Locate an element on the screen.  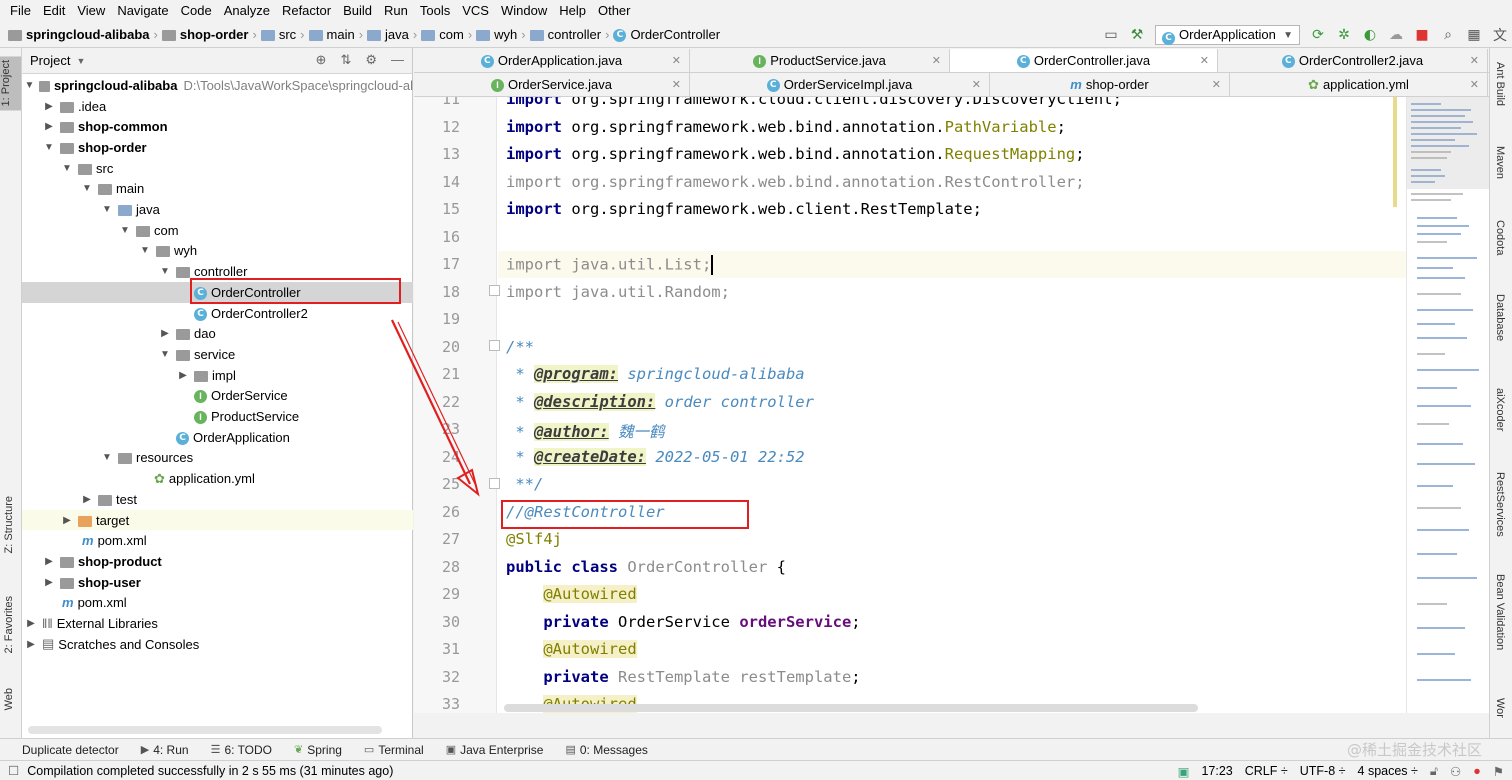
rerun-icon: ⟳ is located at coordinates (1318, 35).